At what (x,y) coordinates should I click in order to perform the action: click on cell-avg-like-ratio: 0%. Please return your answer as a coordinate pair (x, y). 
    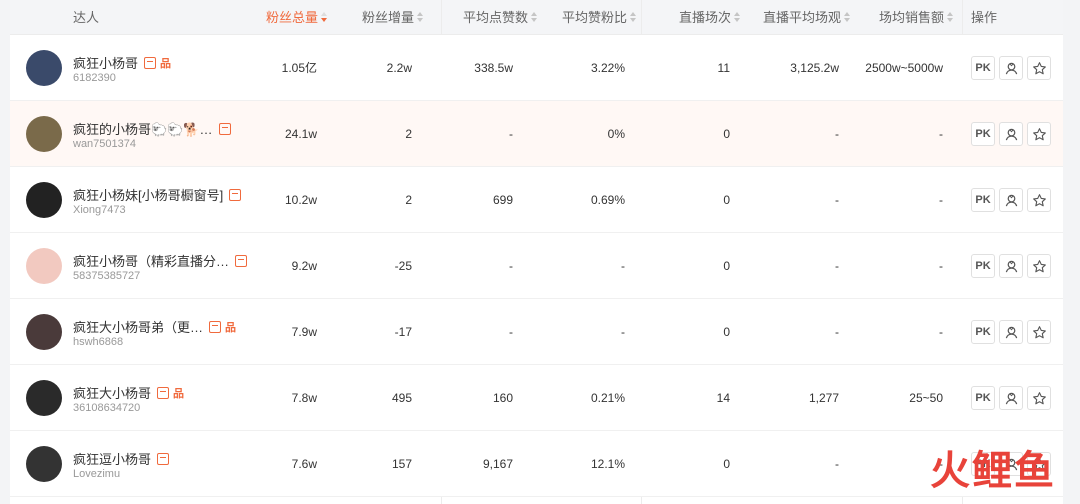
    Looking at the image, I should click on (616, 134).